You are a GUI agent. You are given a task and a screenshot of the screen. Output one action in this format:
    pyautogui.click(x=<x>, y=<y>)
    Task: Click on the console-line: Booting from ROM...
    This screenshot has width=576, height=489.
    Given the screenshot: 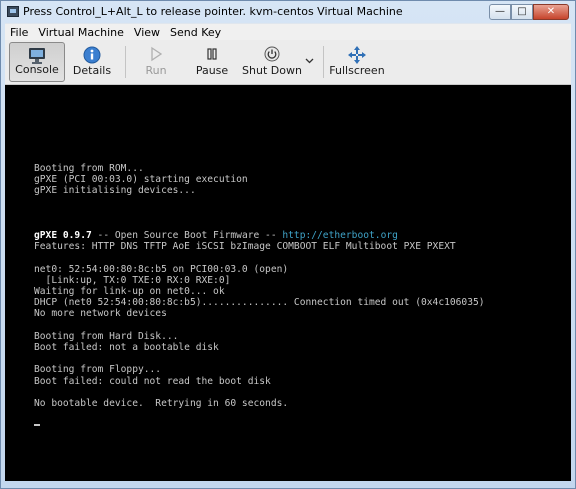 What is the action you would take?
    pyautogui.click(x=259, y=168)
    